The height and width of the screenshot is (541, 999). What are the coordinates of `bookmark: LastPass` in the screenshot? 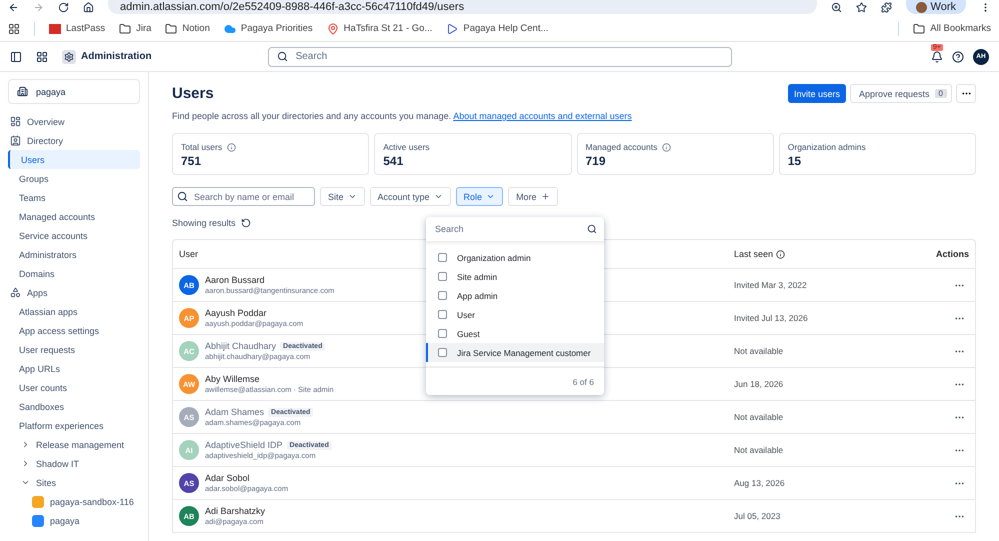 It's located at (77, 28).